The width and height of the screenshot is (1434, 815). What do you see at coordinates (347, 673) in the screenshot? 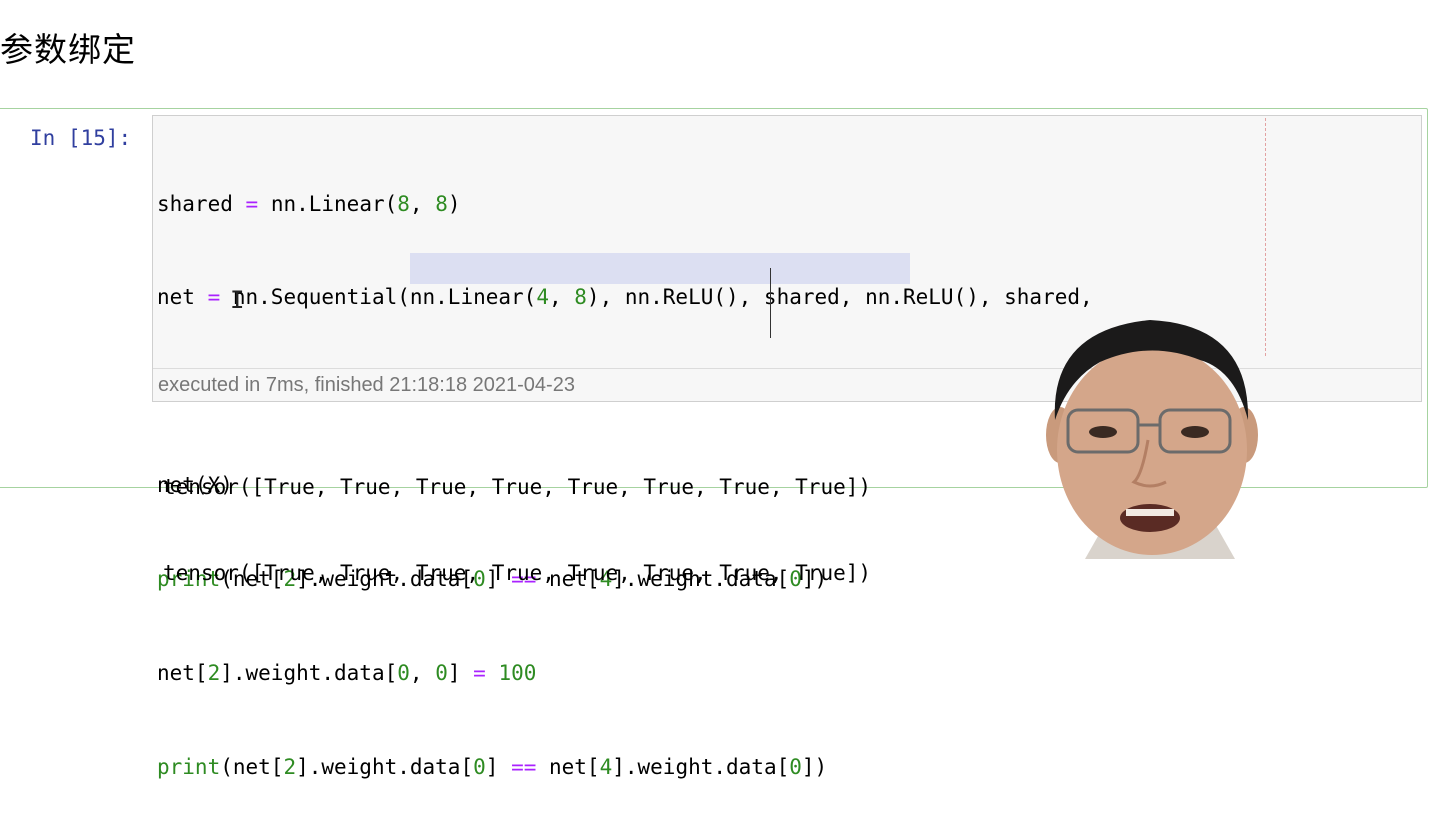
I see `code-line: net[2].weight.data[0, 0] = 100` at bounding box center [347, 673].